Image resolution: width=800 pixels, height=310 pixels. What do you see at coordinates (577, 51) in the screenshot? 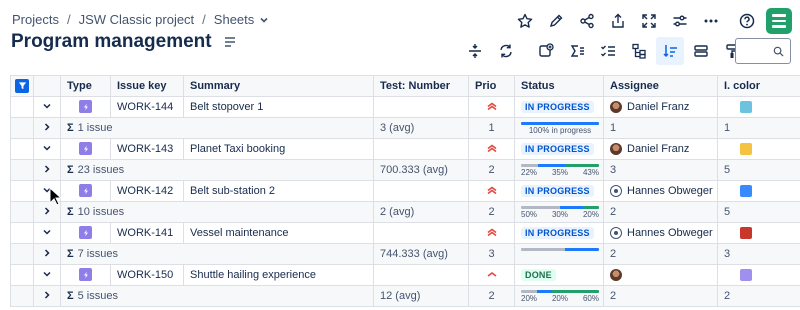
I see `sum-icon` at bounding box center [577, 51].